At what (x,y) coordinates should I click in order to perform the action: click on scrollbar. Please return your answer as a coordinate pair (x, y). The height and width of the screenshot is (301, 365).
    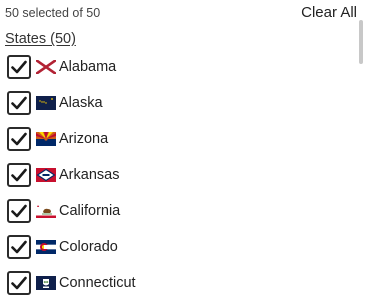
    Looking at the image, I should click on (361, 42).